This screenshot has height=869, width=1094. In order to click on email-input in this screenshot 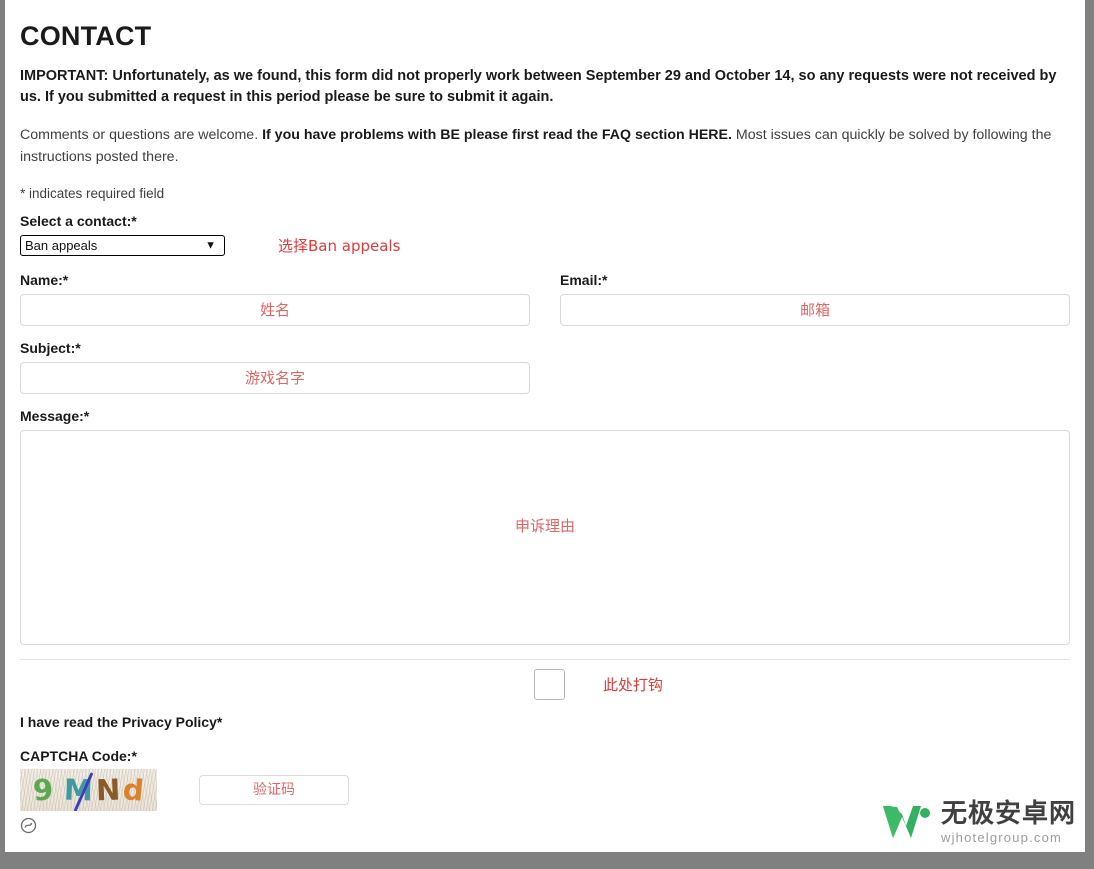, I will do `click(815, 309)`.